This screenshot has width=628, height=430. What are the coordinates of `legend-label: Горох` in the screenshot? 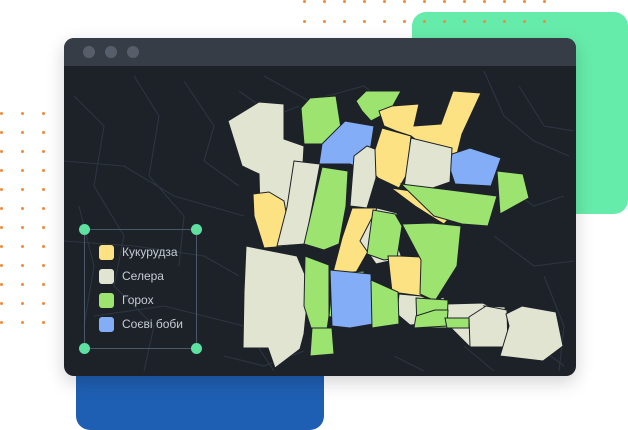 It's located at (138, 300).